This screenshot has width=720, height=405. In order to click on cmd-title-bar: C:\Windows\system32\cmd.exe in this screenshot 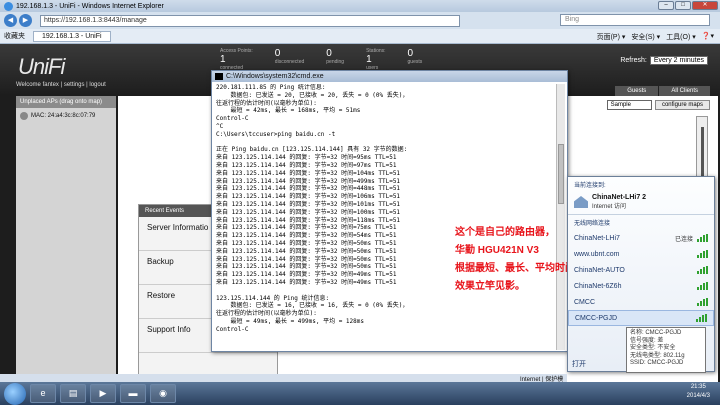, I will do `click(389, 76)`.